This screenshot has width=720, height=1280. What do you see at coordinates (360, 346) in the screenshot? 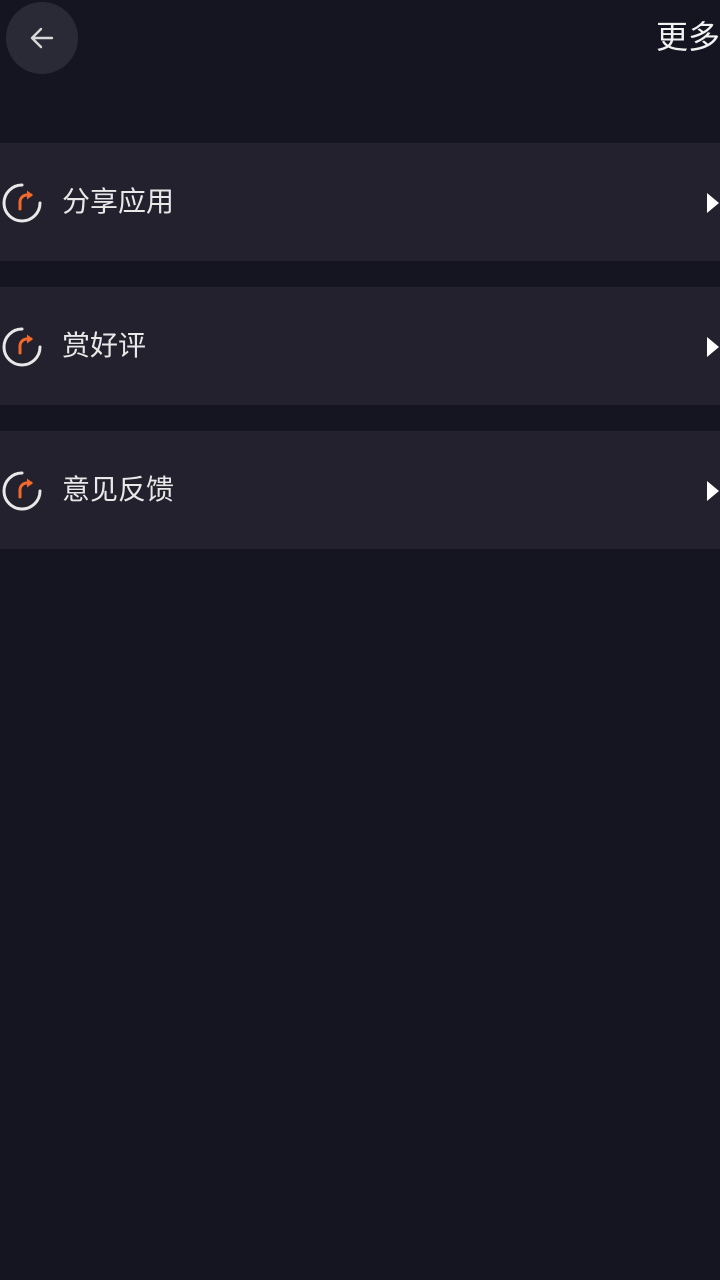
I see `menu-item-rate-app: 赏好评` at bounding box center [360, 346].